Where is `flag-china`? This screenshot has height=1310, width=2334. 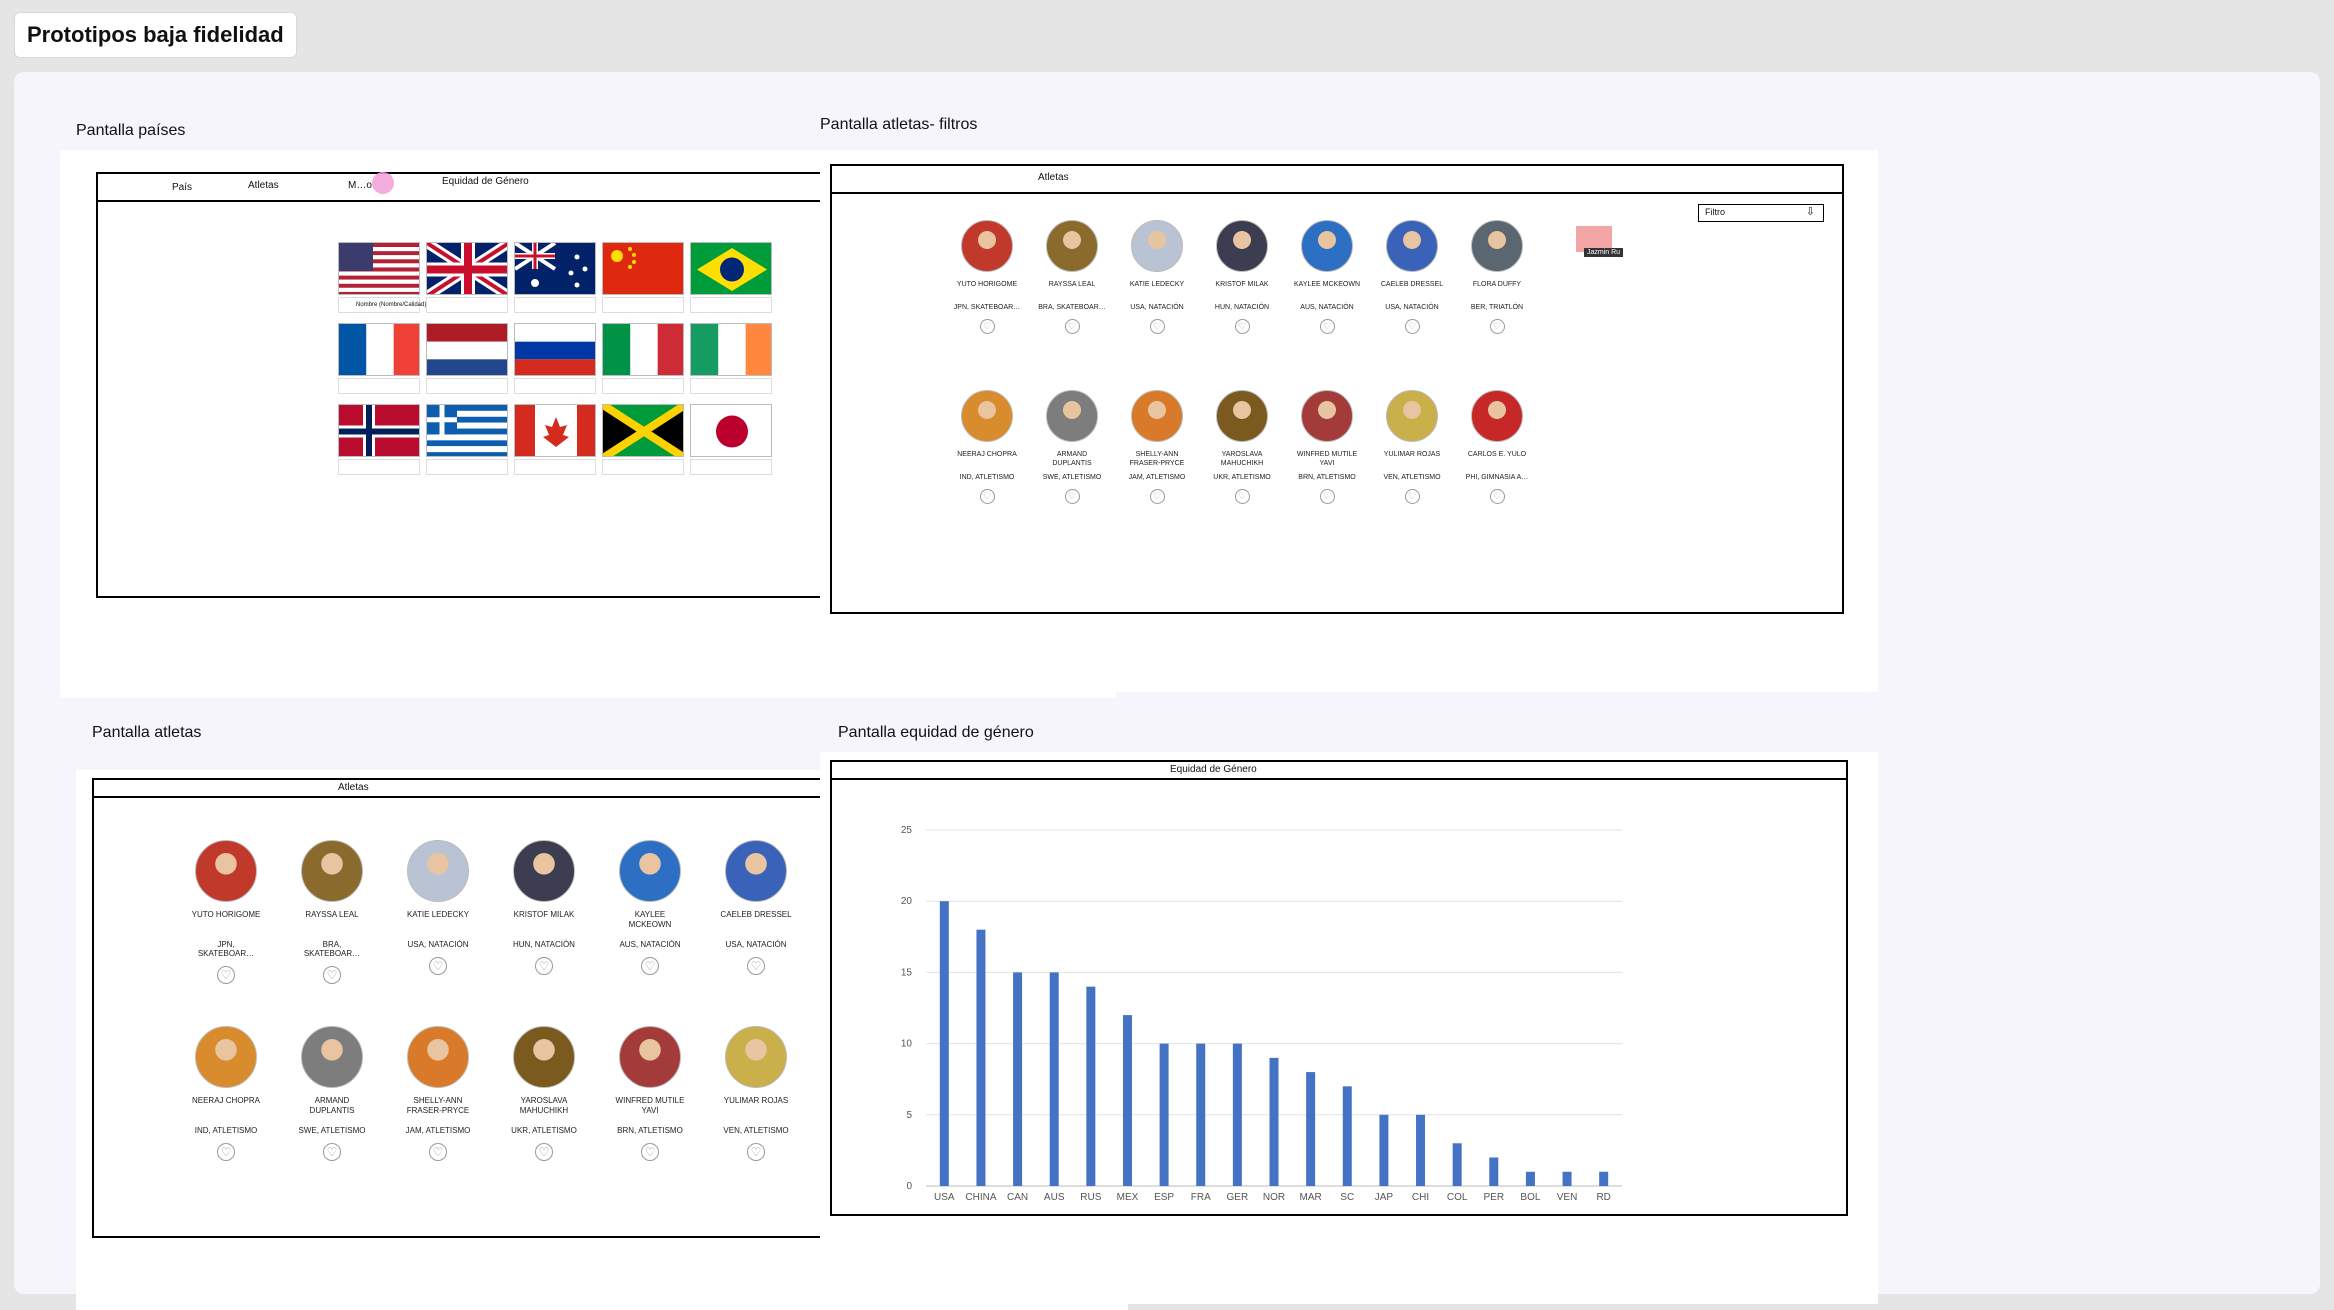
flag-china is located at coordinates (643, 277).